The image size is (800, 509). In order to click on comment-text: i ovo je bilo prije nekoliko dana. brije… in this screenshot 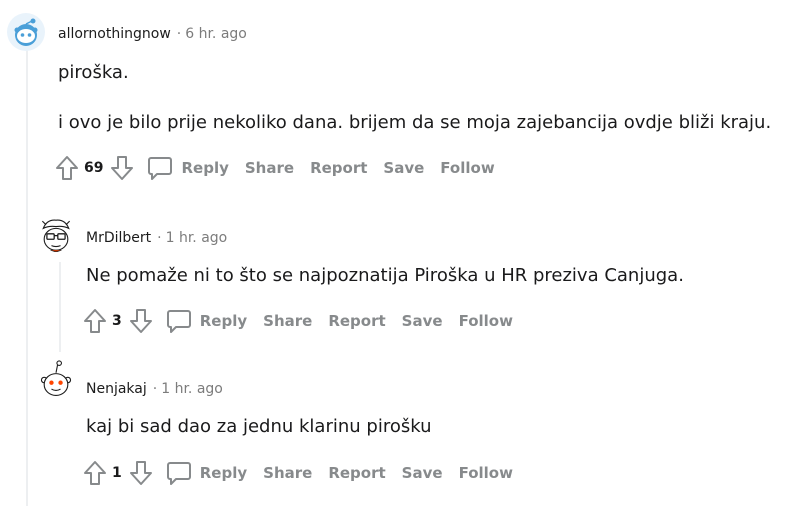, I will do `click(415, 122)`.